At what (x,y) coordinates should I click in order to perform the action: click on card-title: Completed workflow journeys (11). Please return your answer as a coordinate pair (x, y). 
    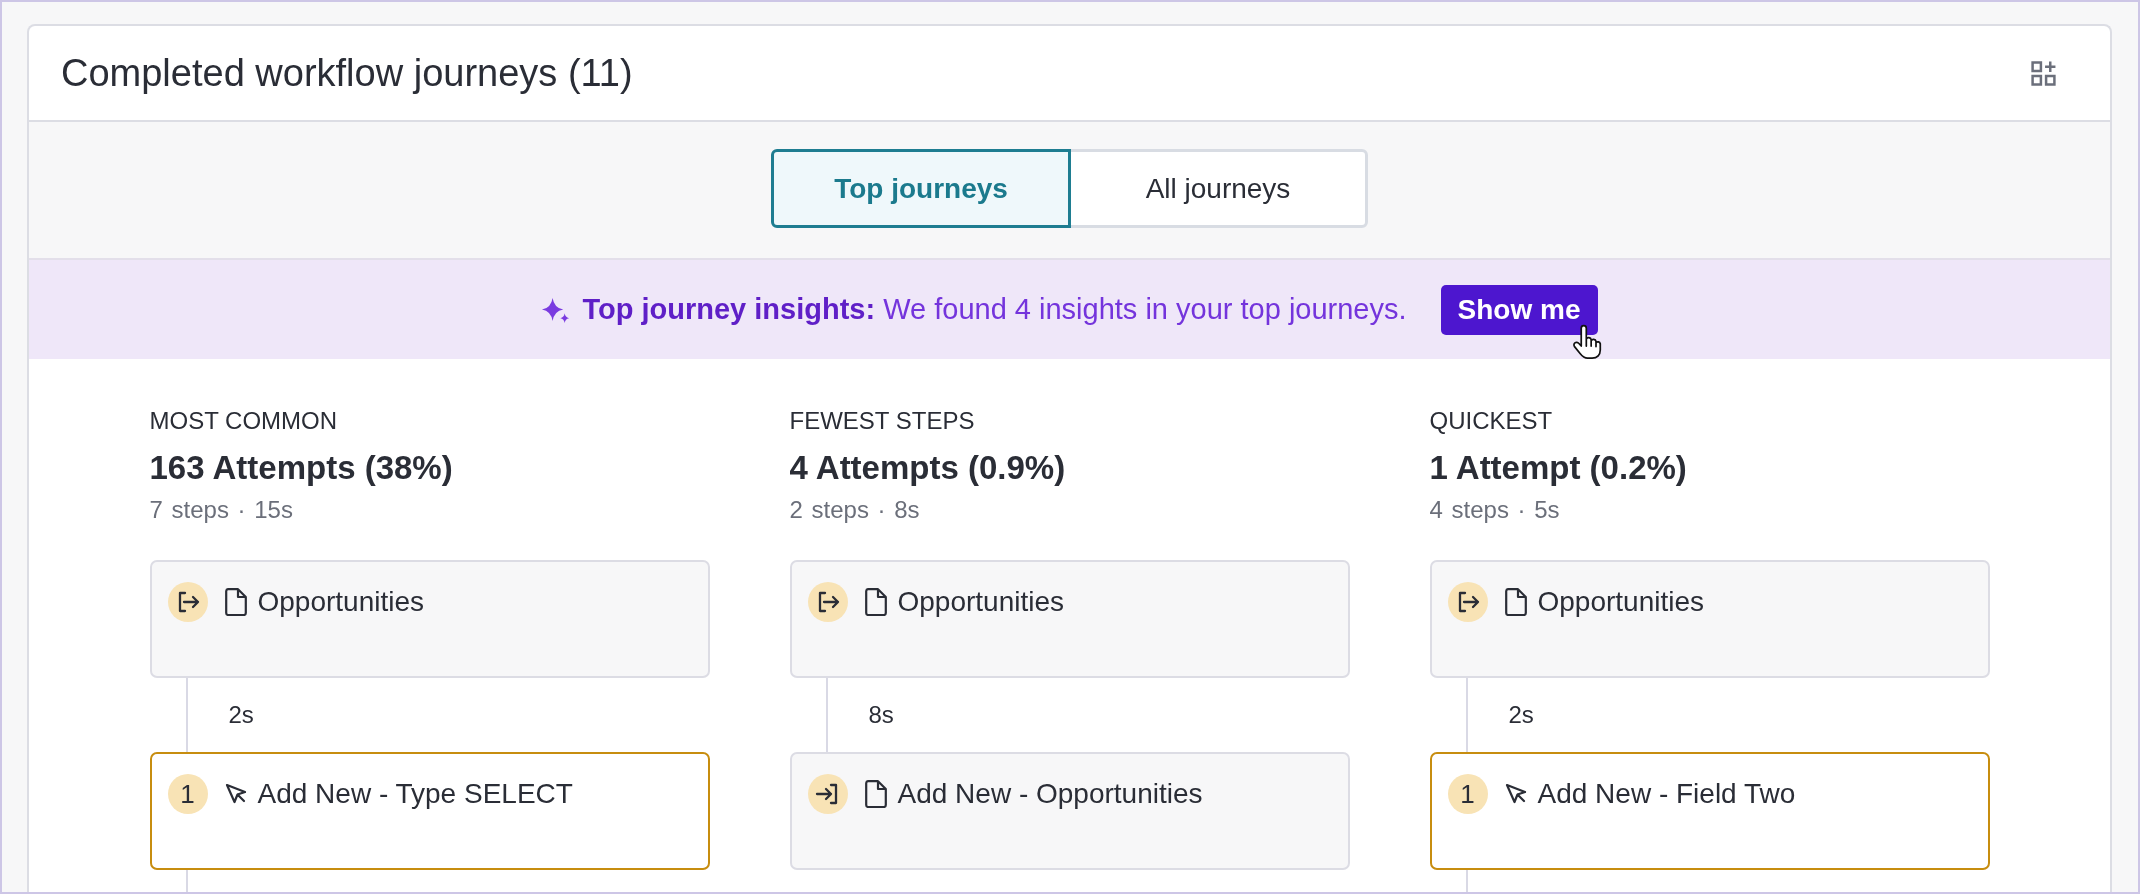
    Looking at the image, I should click on (347, 73).